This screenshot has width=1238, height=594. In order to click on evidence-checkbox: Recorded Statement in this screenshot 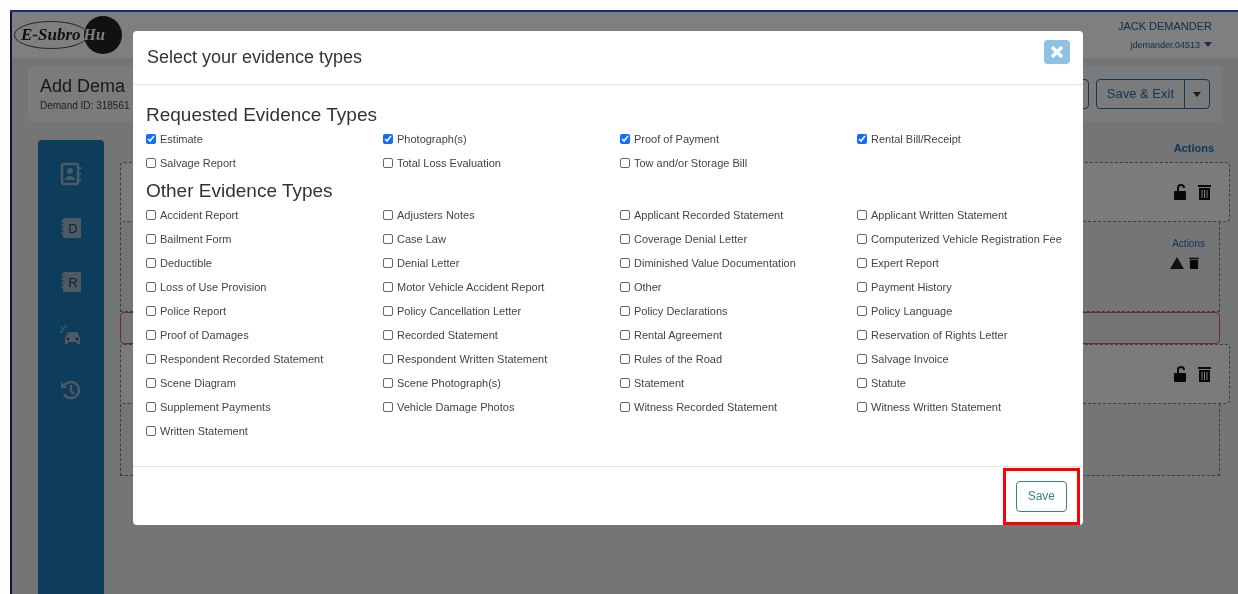, I will do `click(501, 335)`.